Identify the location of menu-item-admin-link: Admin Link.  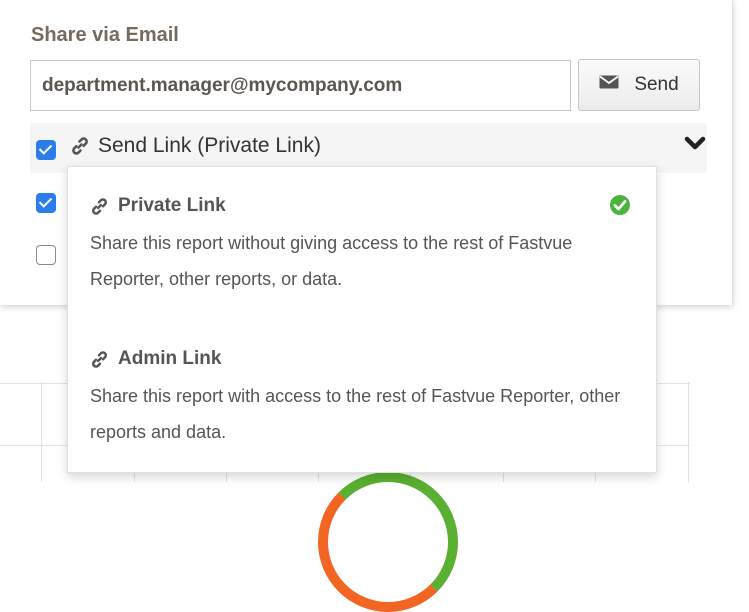
(155, 359).